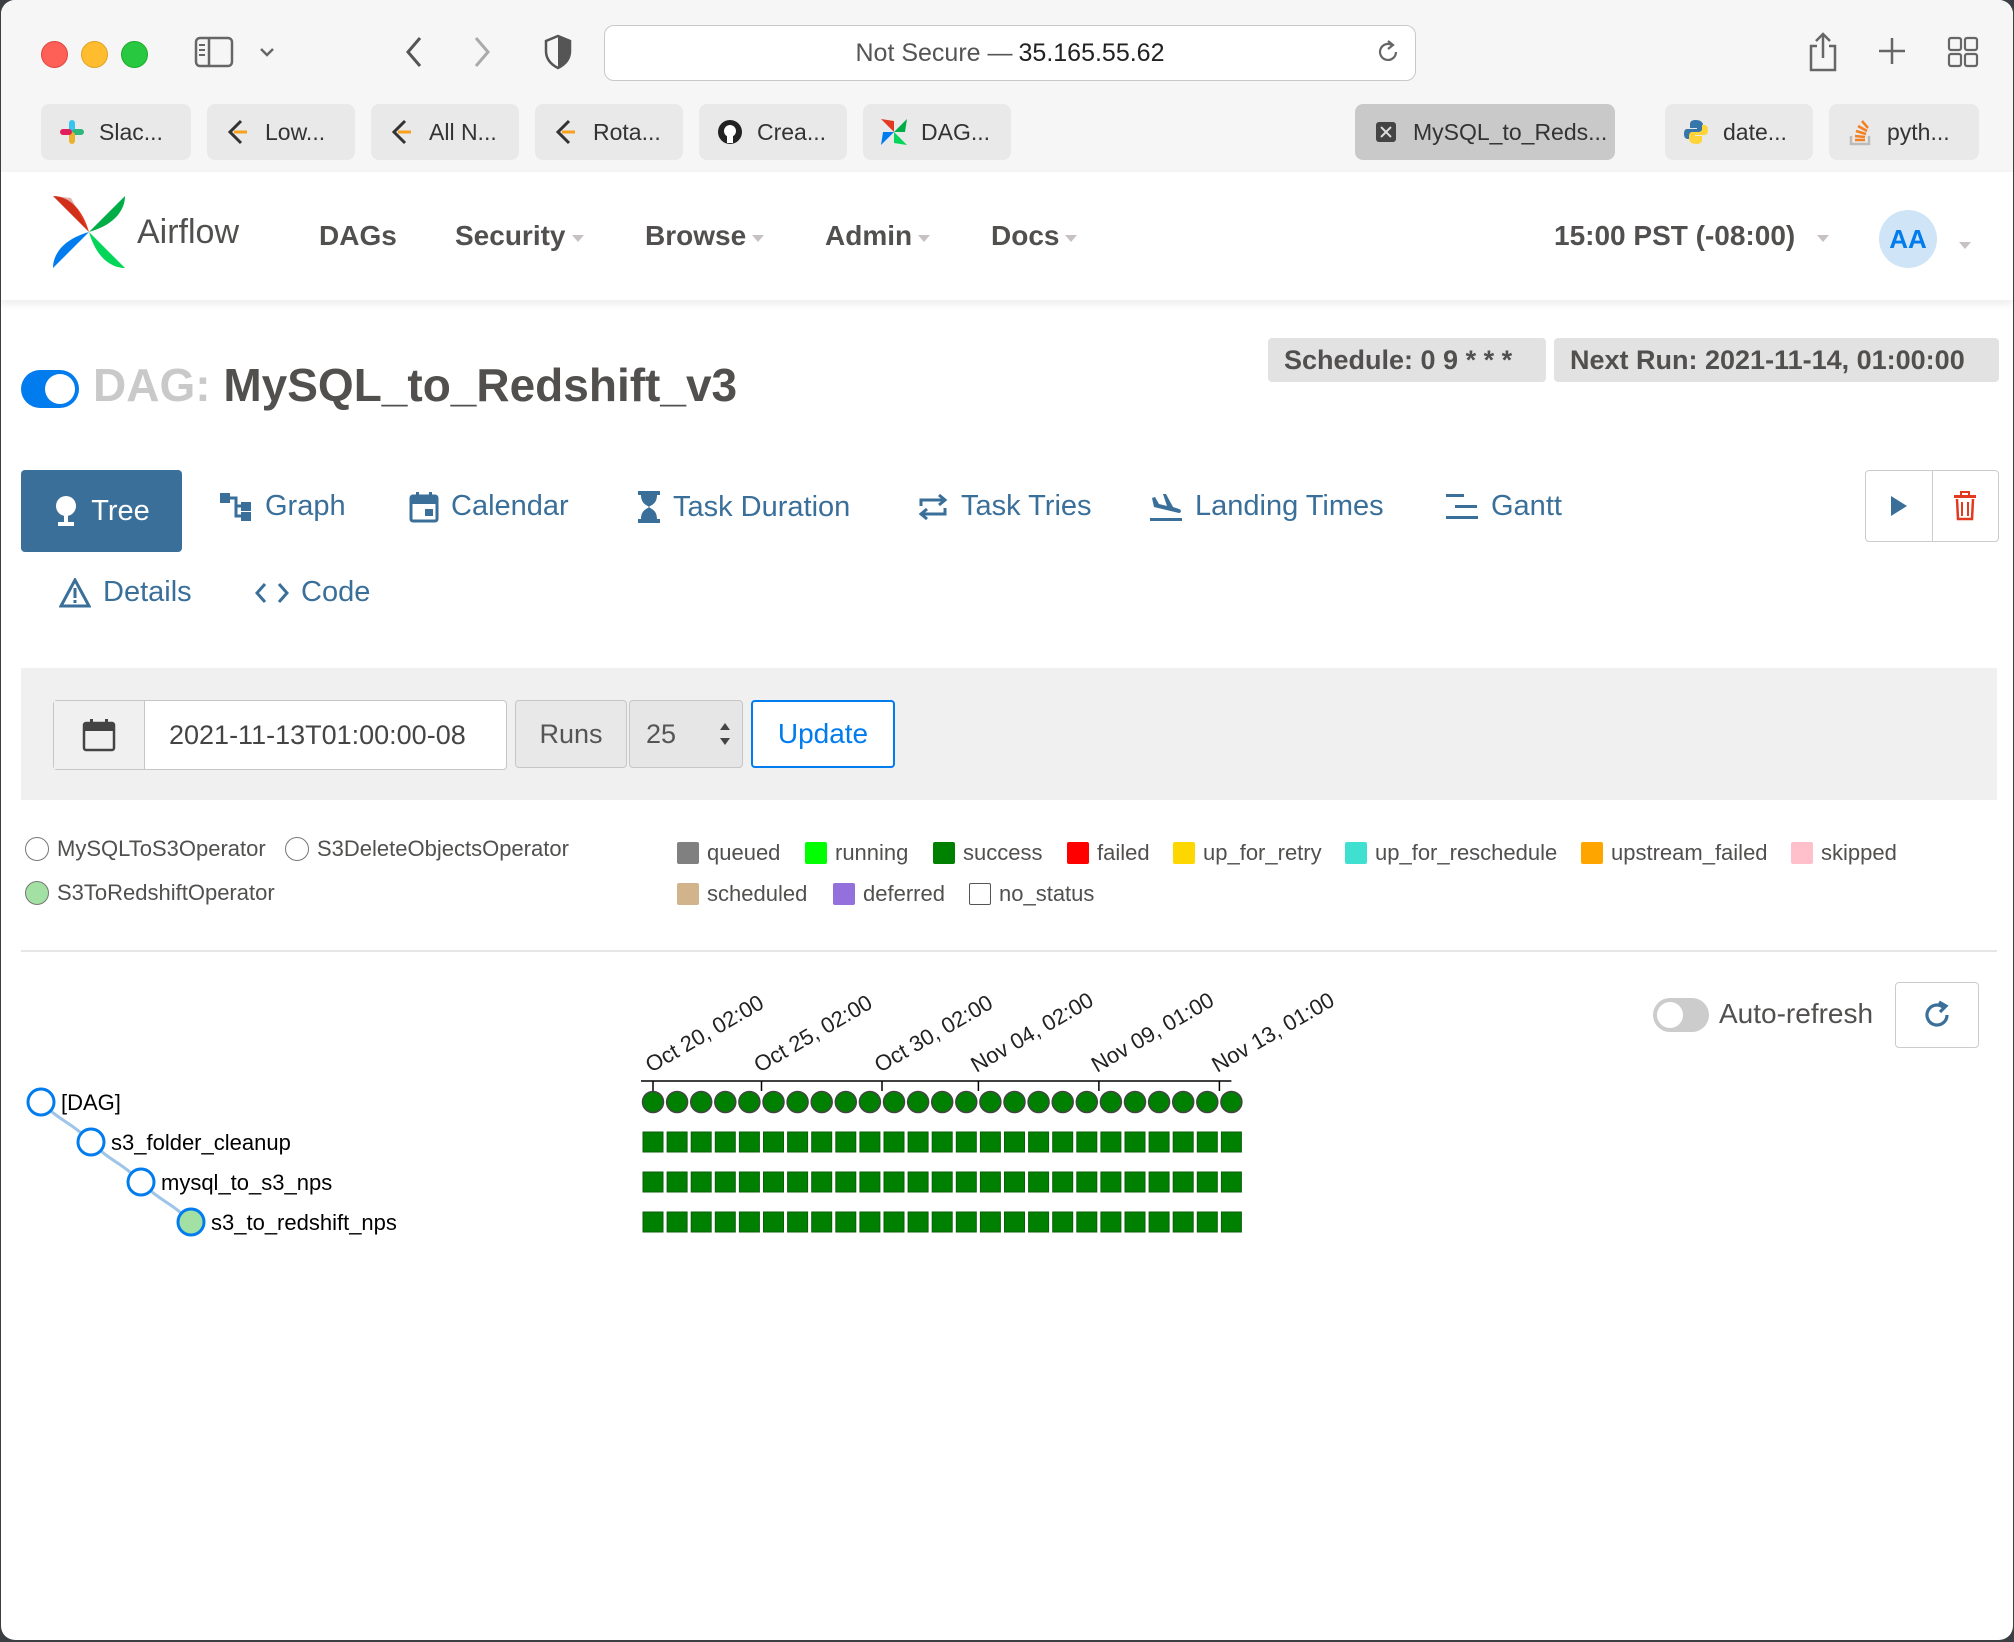  Describe the element at coordinates (201, 1142) in the screenshot. I see `tree-node-label: s3_folder_cleanup` at that location.